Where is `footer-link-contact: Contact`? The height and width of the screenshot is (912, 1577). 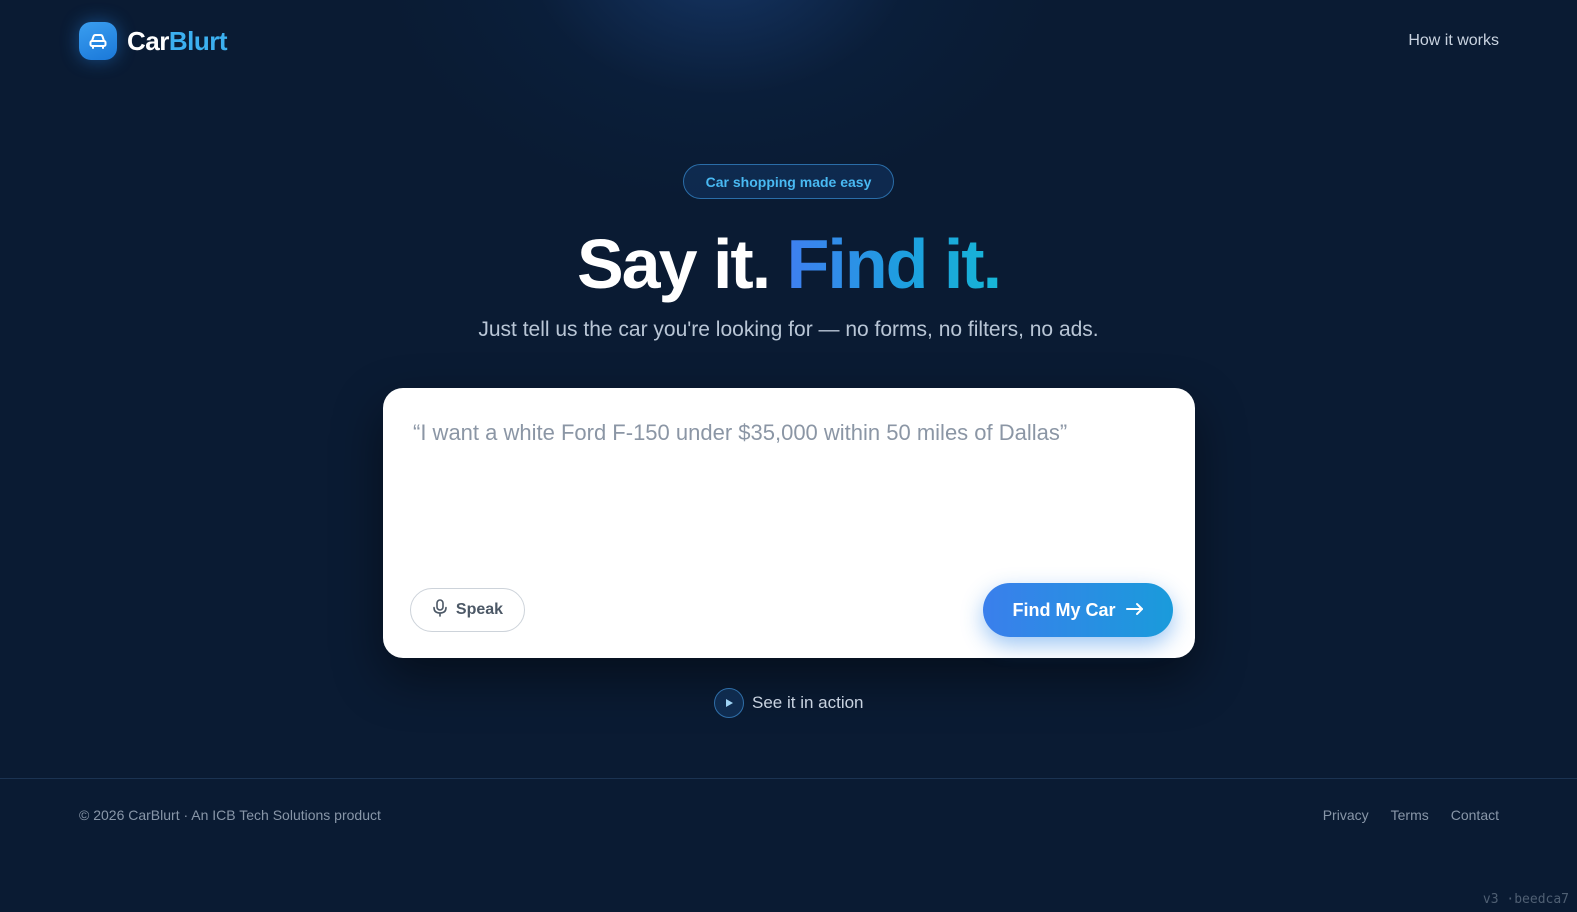
footer-link-contact: Contact is located at coordinates (1475, 815).